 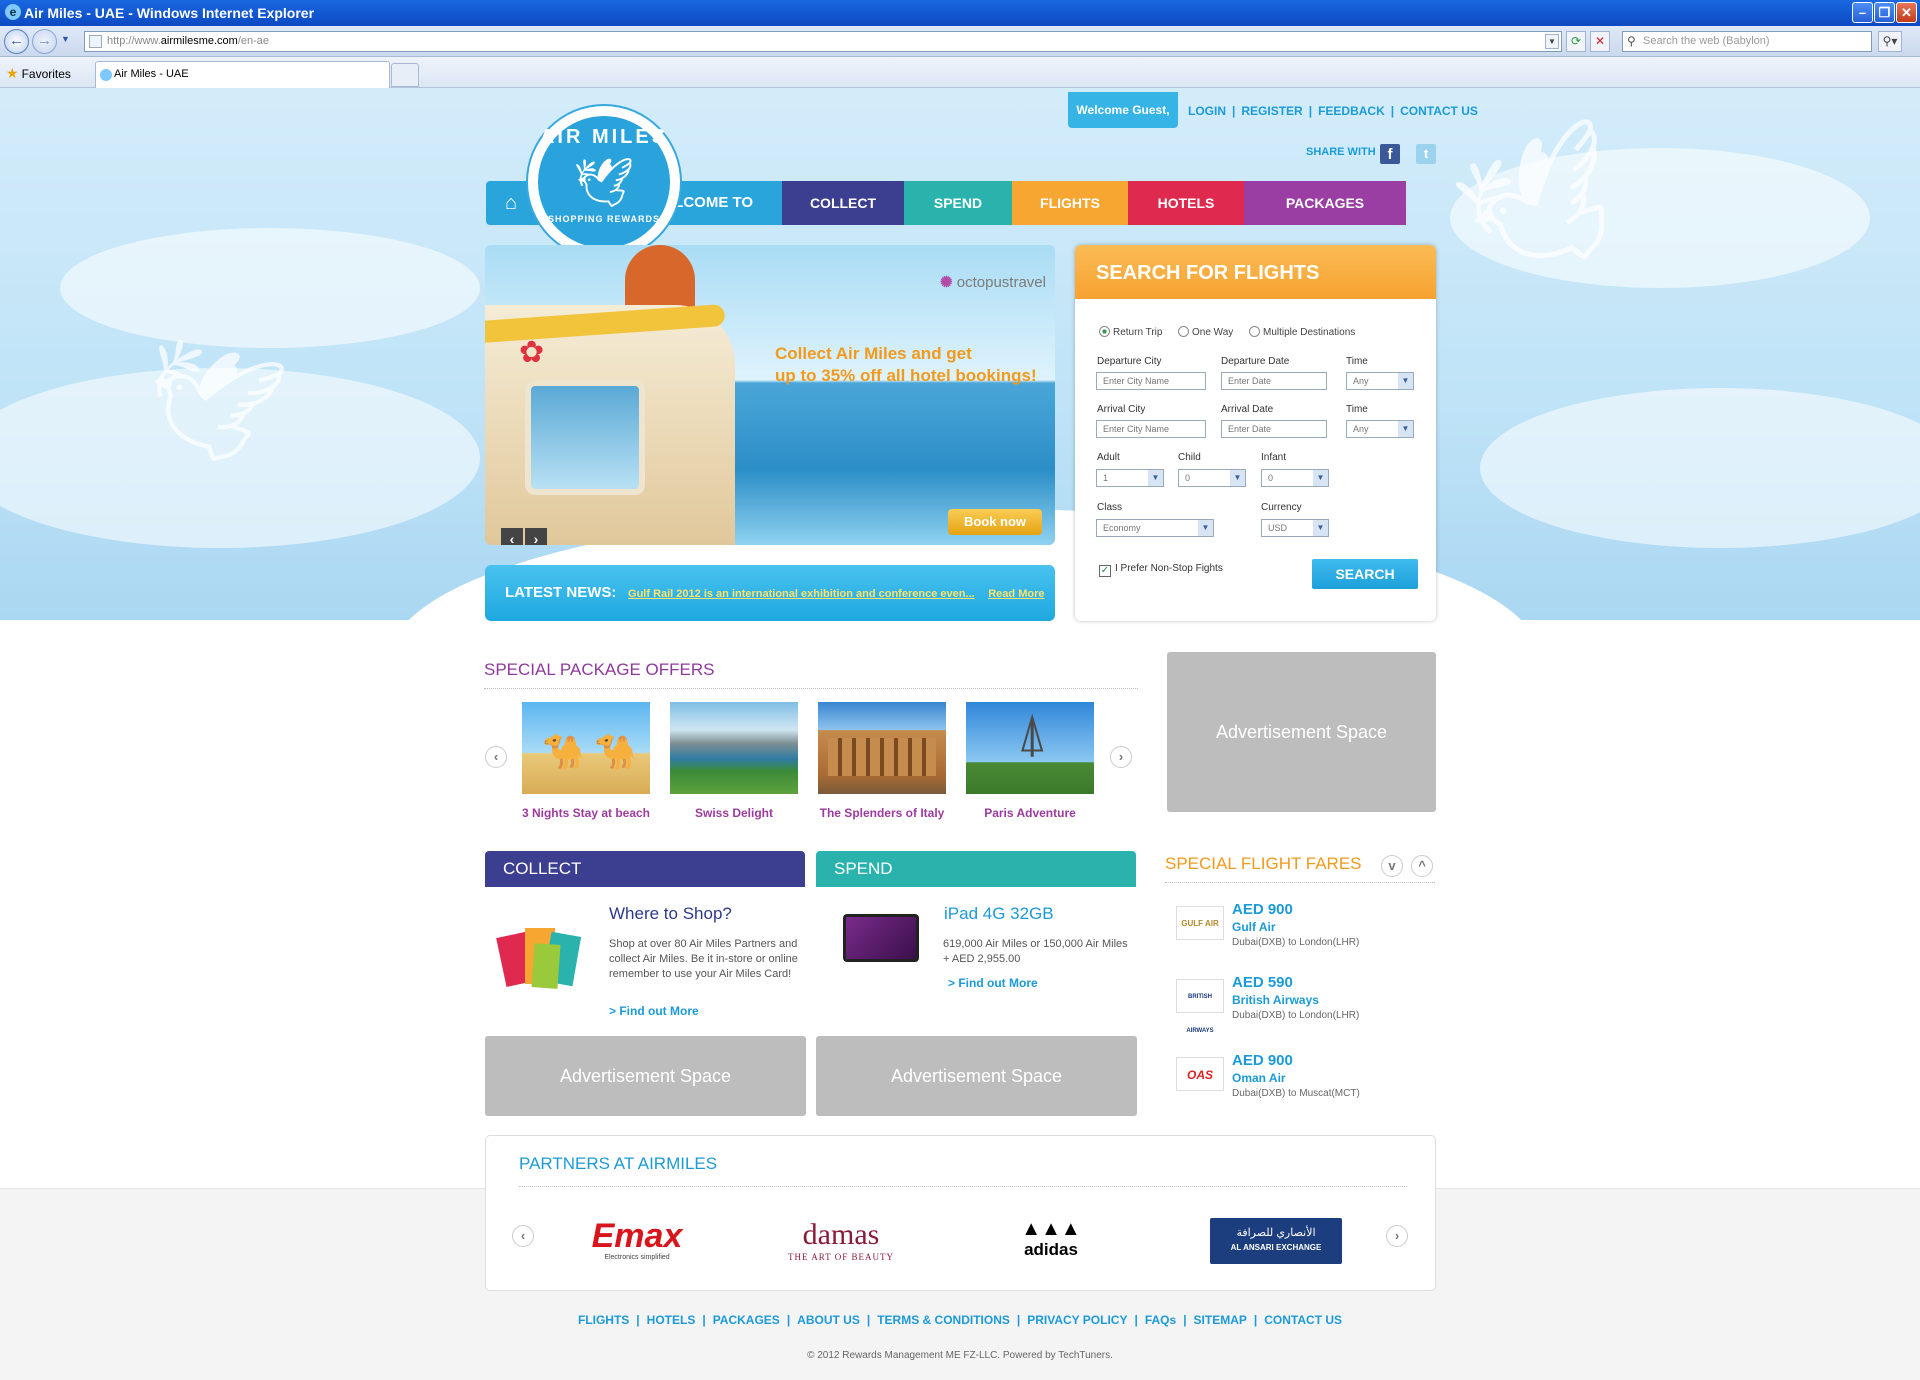 I want to click on tab-favicon, so click(x=106, y=75).